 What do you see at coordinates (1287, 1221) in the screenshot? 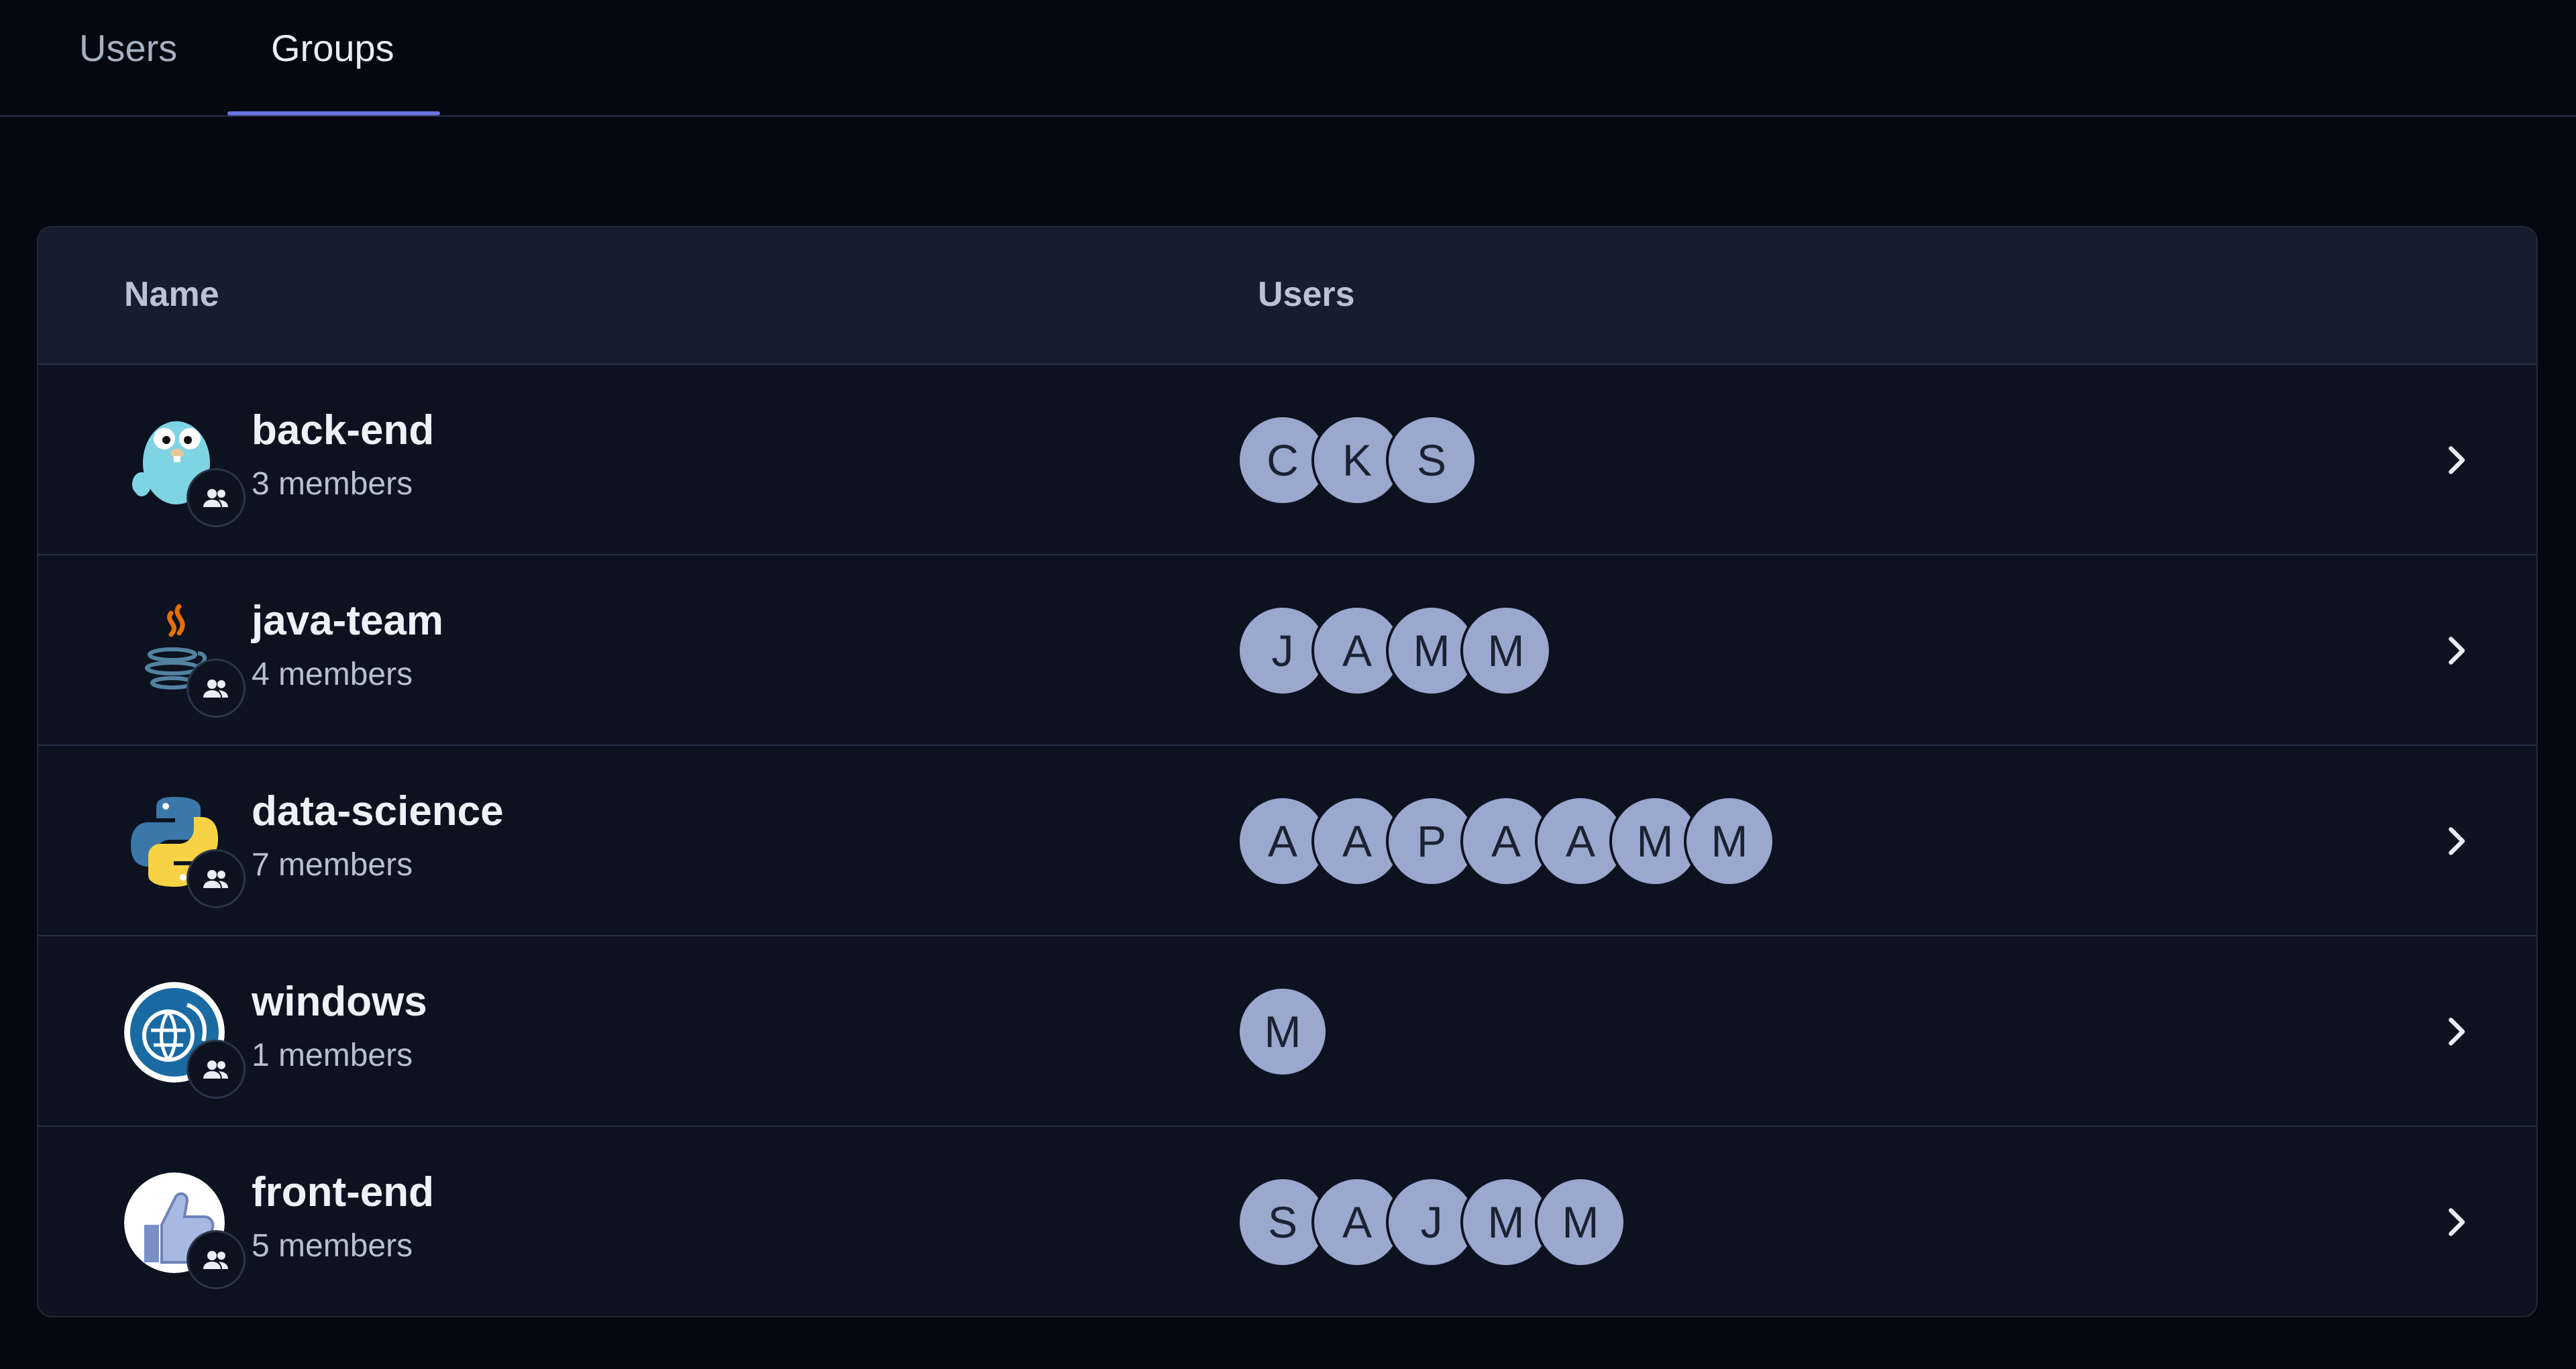
I see `table-row: front-end 5 members S A J M M` at bounding box center [1287, 1221].